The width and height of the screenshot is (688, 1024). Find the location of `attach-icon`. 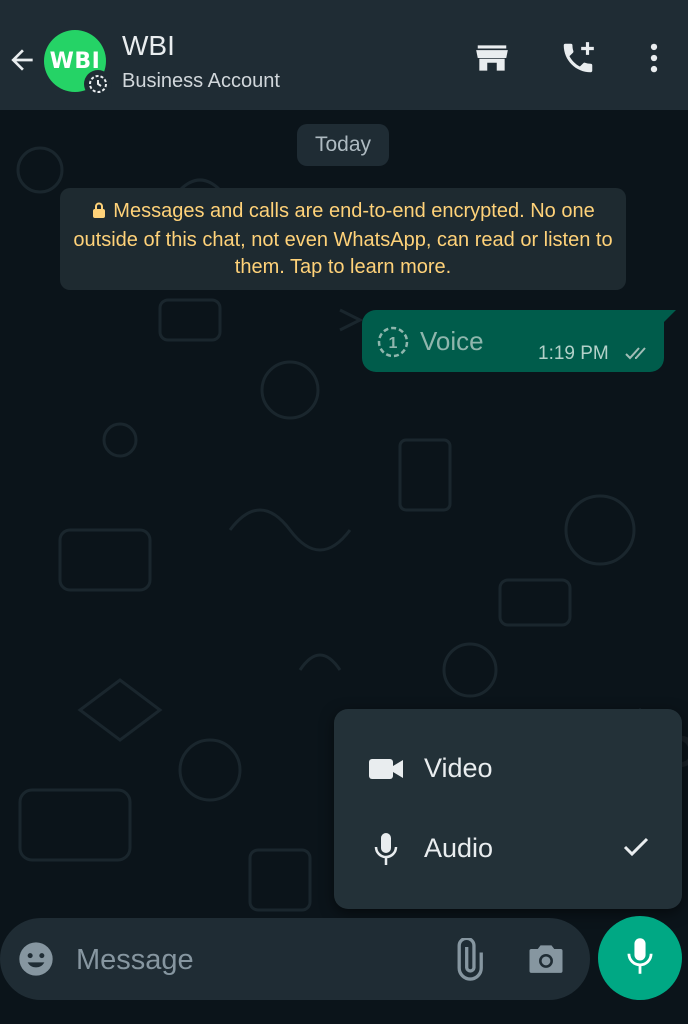

attach-icon is located at coordinates (468, 959).